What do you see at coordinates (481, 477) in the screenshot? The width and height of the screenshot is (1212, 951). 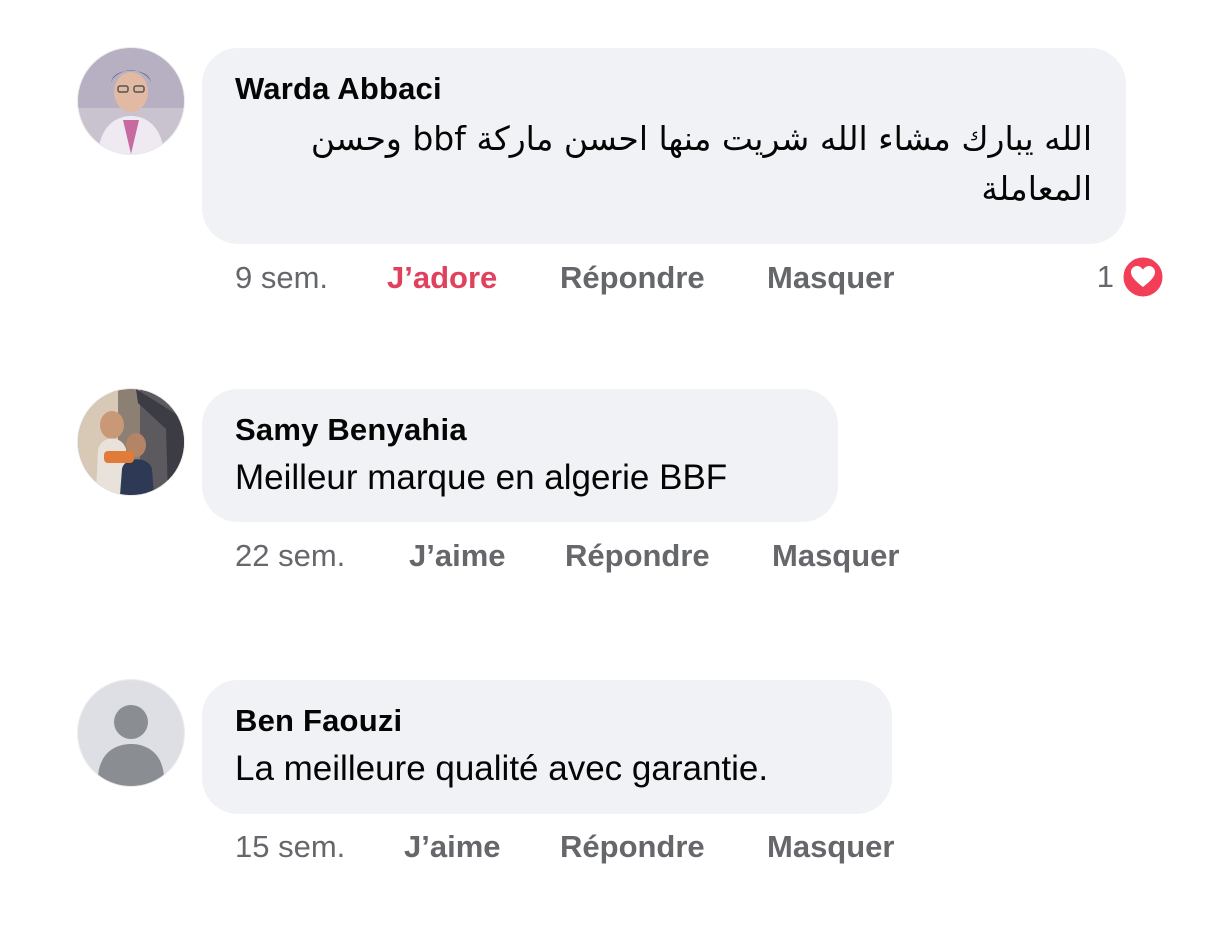 I see `comment-text: Meilleur marque en algerie BBF` at bounding box center [481, 477].